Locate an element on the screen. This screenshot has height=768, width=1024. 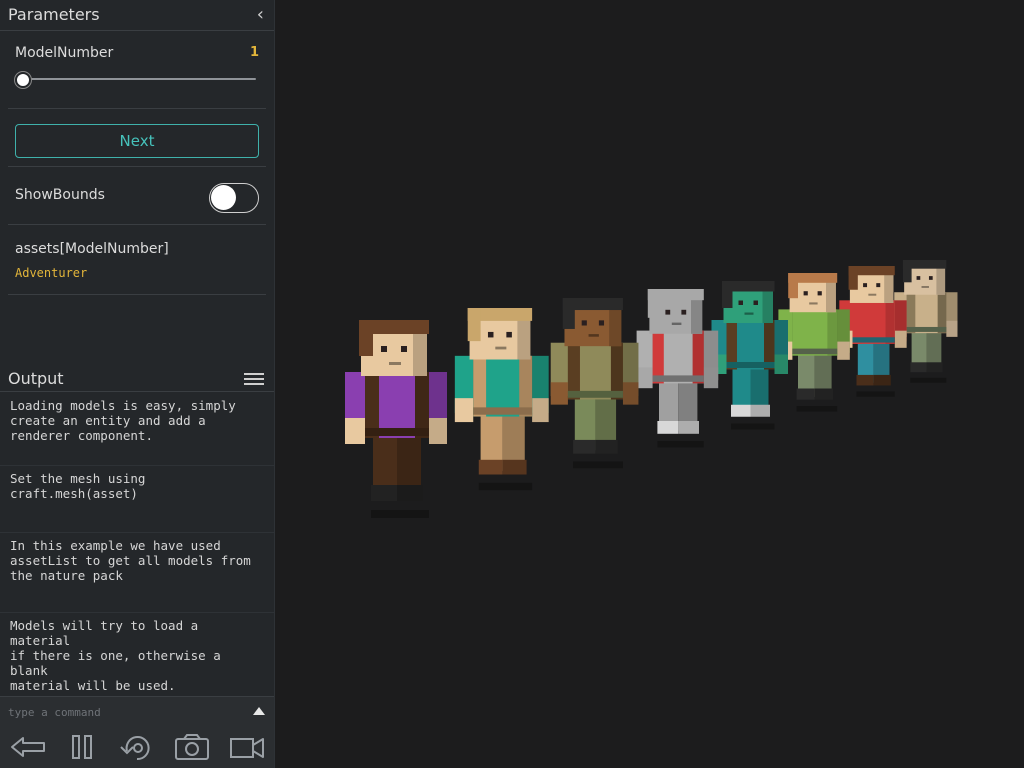
command-bar is located at coordinates (137, 710).